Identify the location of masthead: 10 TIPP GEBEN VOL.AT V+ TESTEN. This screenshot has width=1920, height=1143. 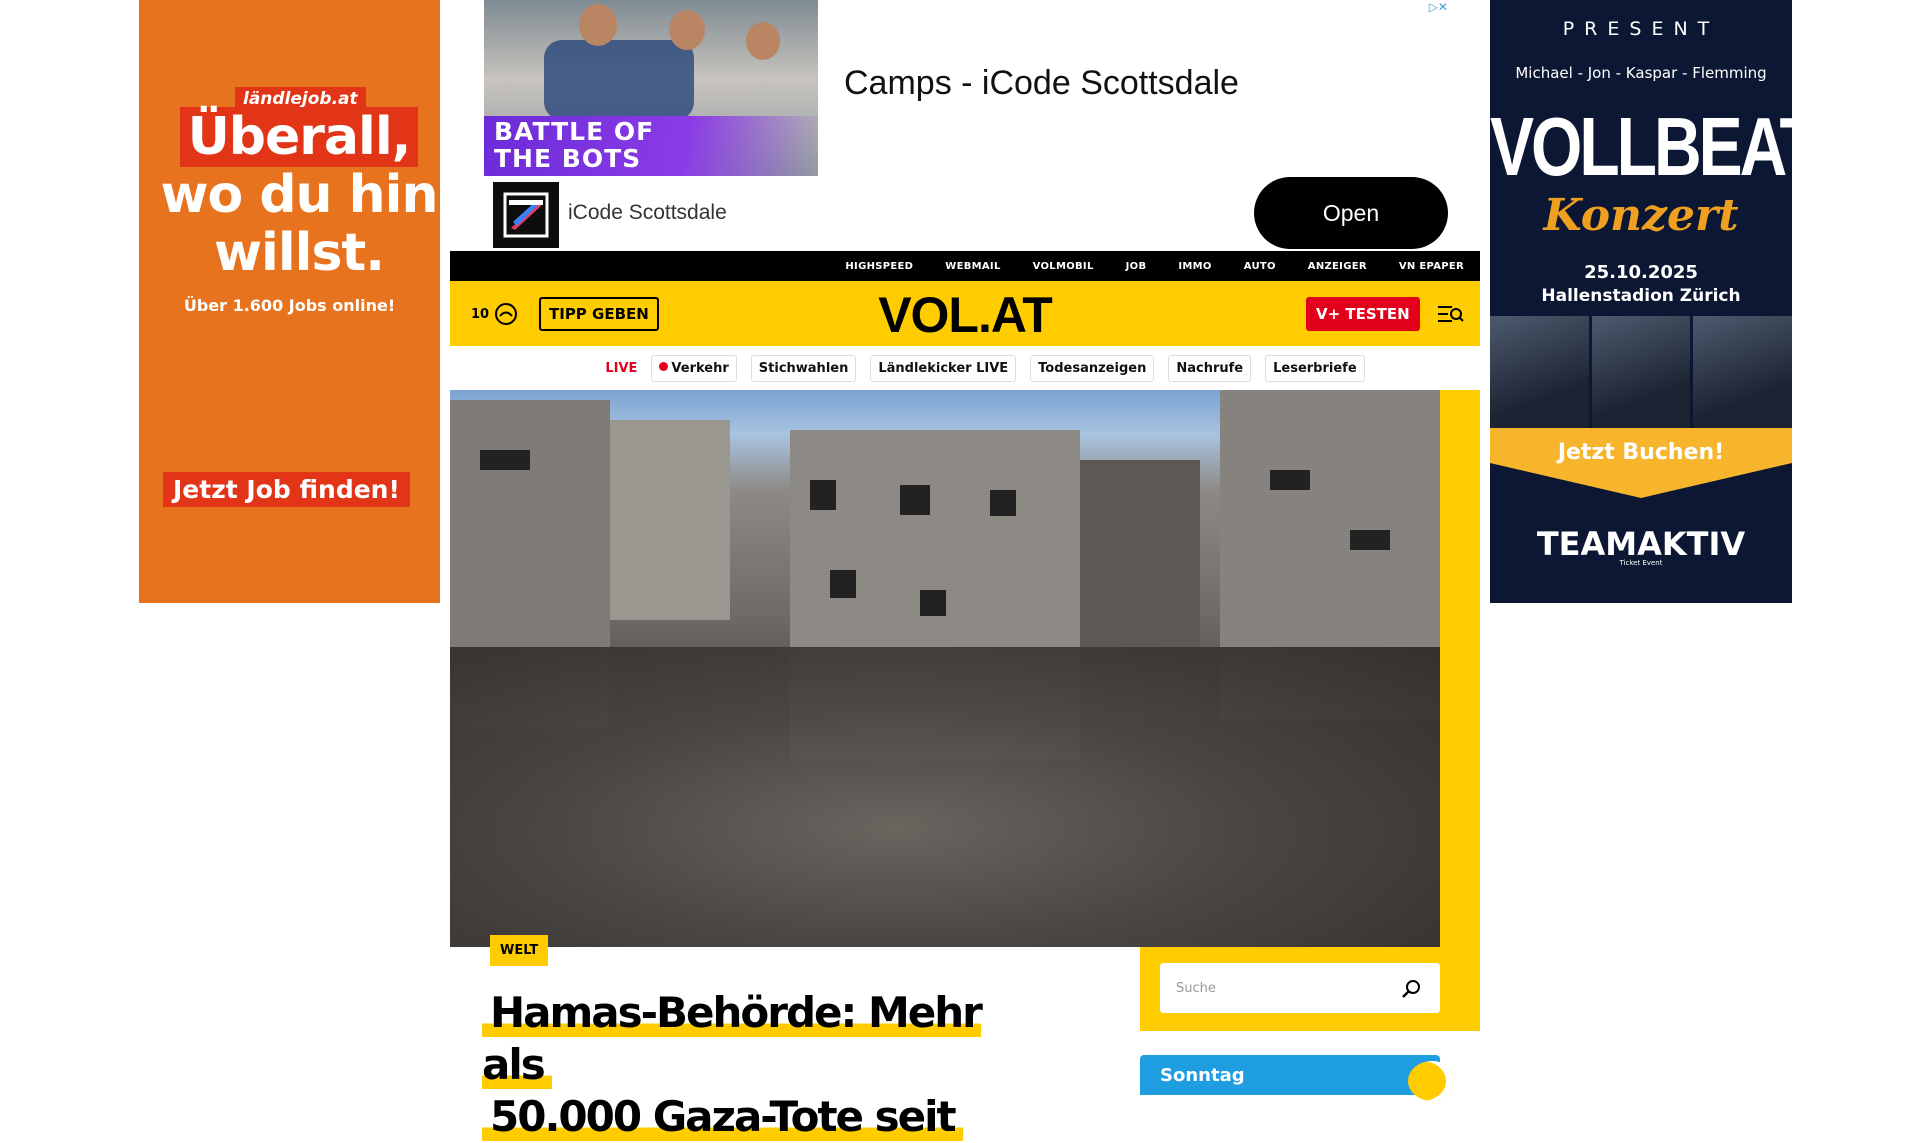
(965, 313).